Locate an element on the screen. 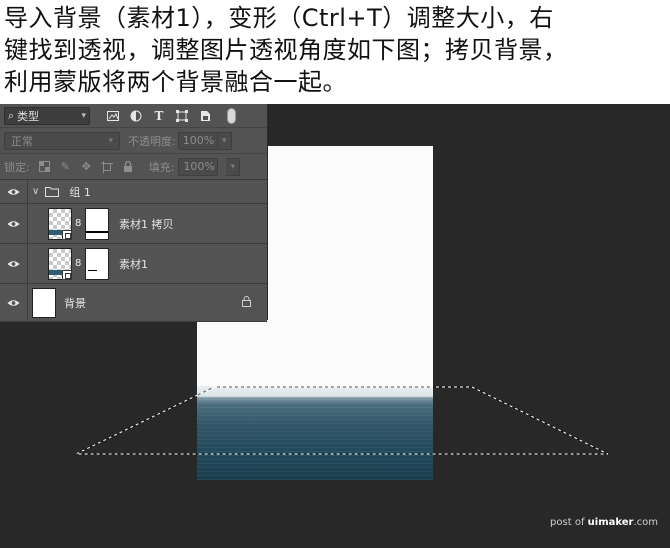  lock-all-icon is located at coordinates (128, 166).